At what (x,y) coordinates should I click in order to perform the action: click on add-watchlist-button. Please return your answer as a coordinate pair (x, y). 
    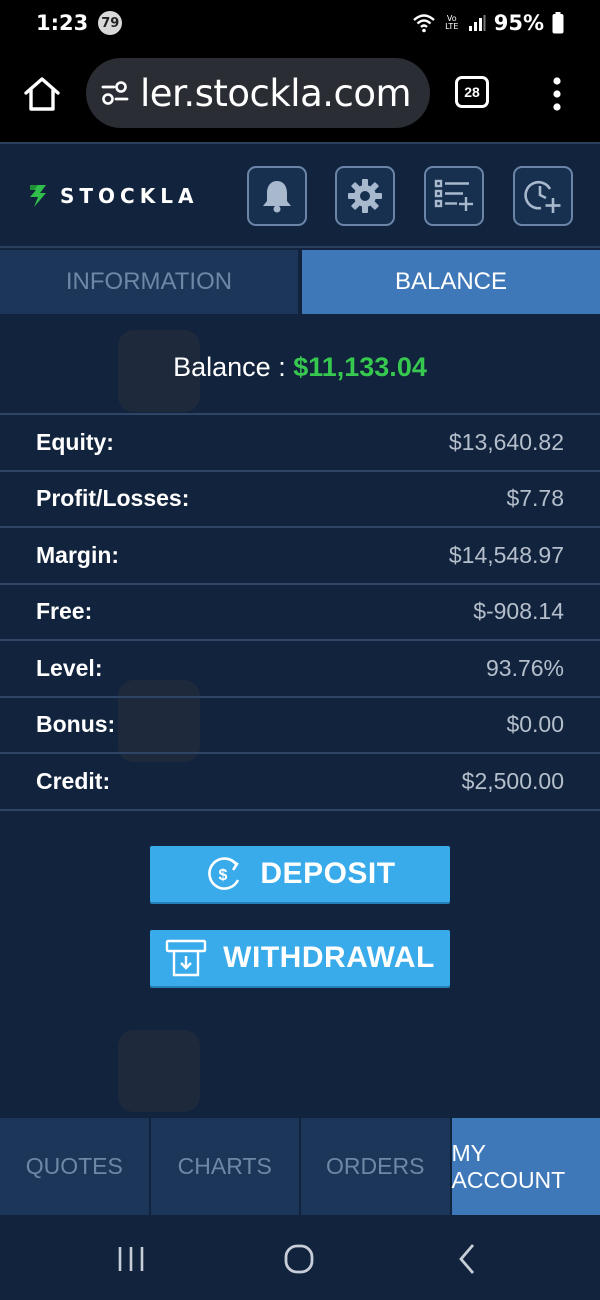
    Looking at the image, I should click on (454, 196).